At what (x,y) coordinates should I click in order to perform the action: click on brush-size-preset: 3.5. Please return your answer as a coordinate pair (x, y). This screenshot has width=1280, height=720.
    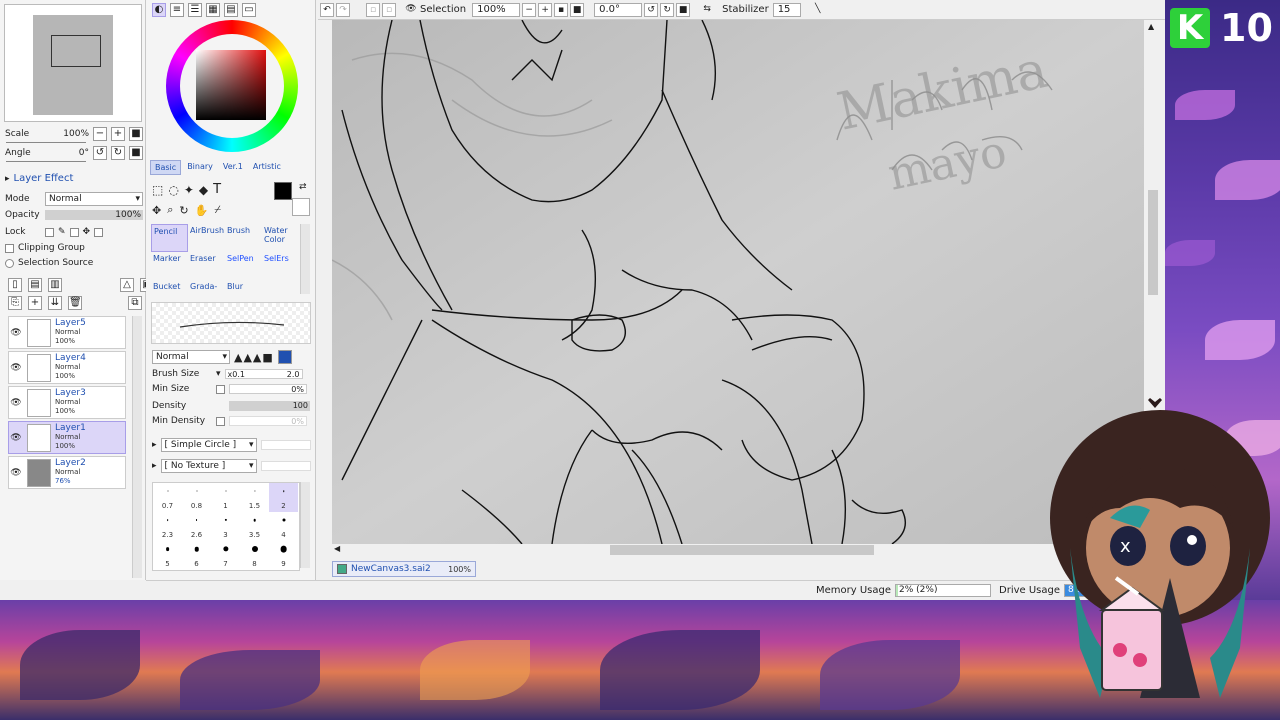
    Looking at the image, I should click on (254, 526).